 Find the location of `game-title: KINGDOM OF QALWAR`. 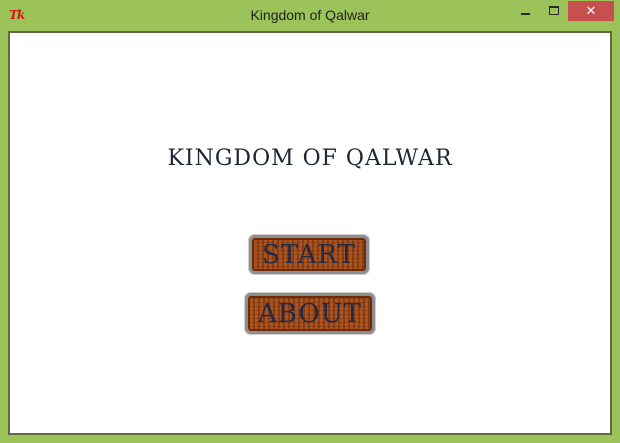

game-title: KINGDOM OF QALWAR is located at coordinates (310, 158).